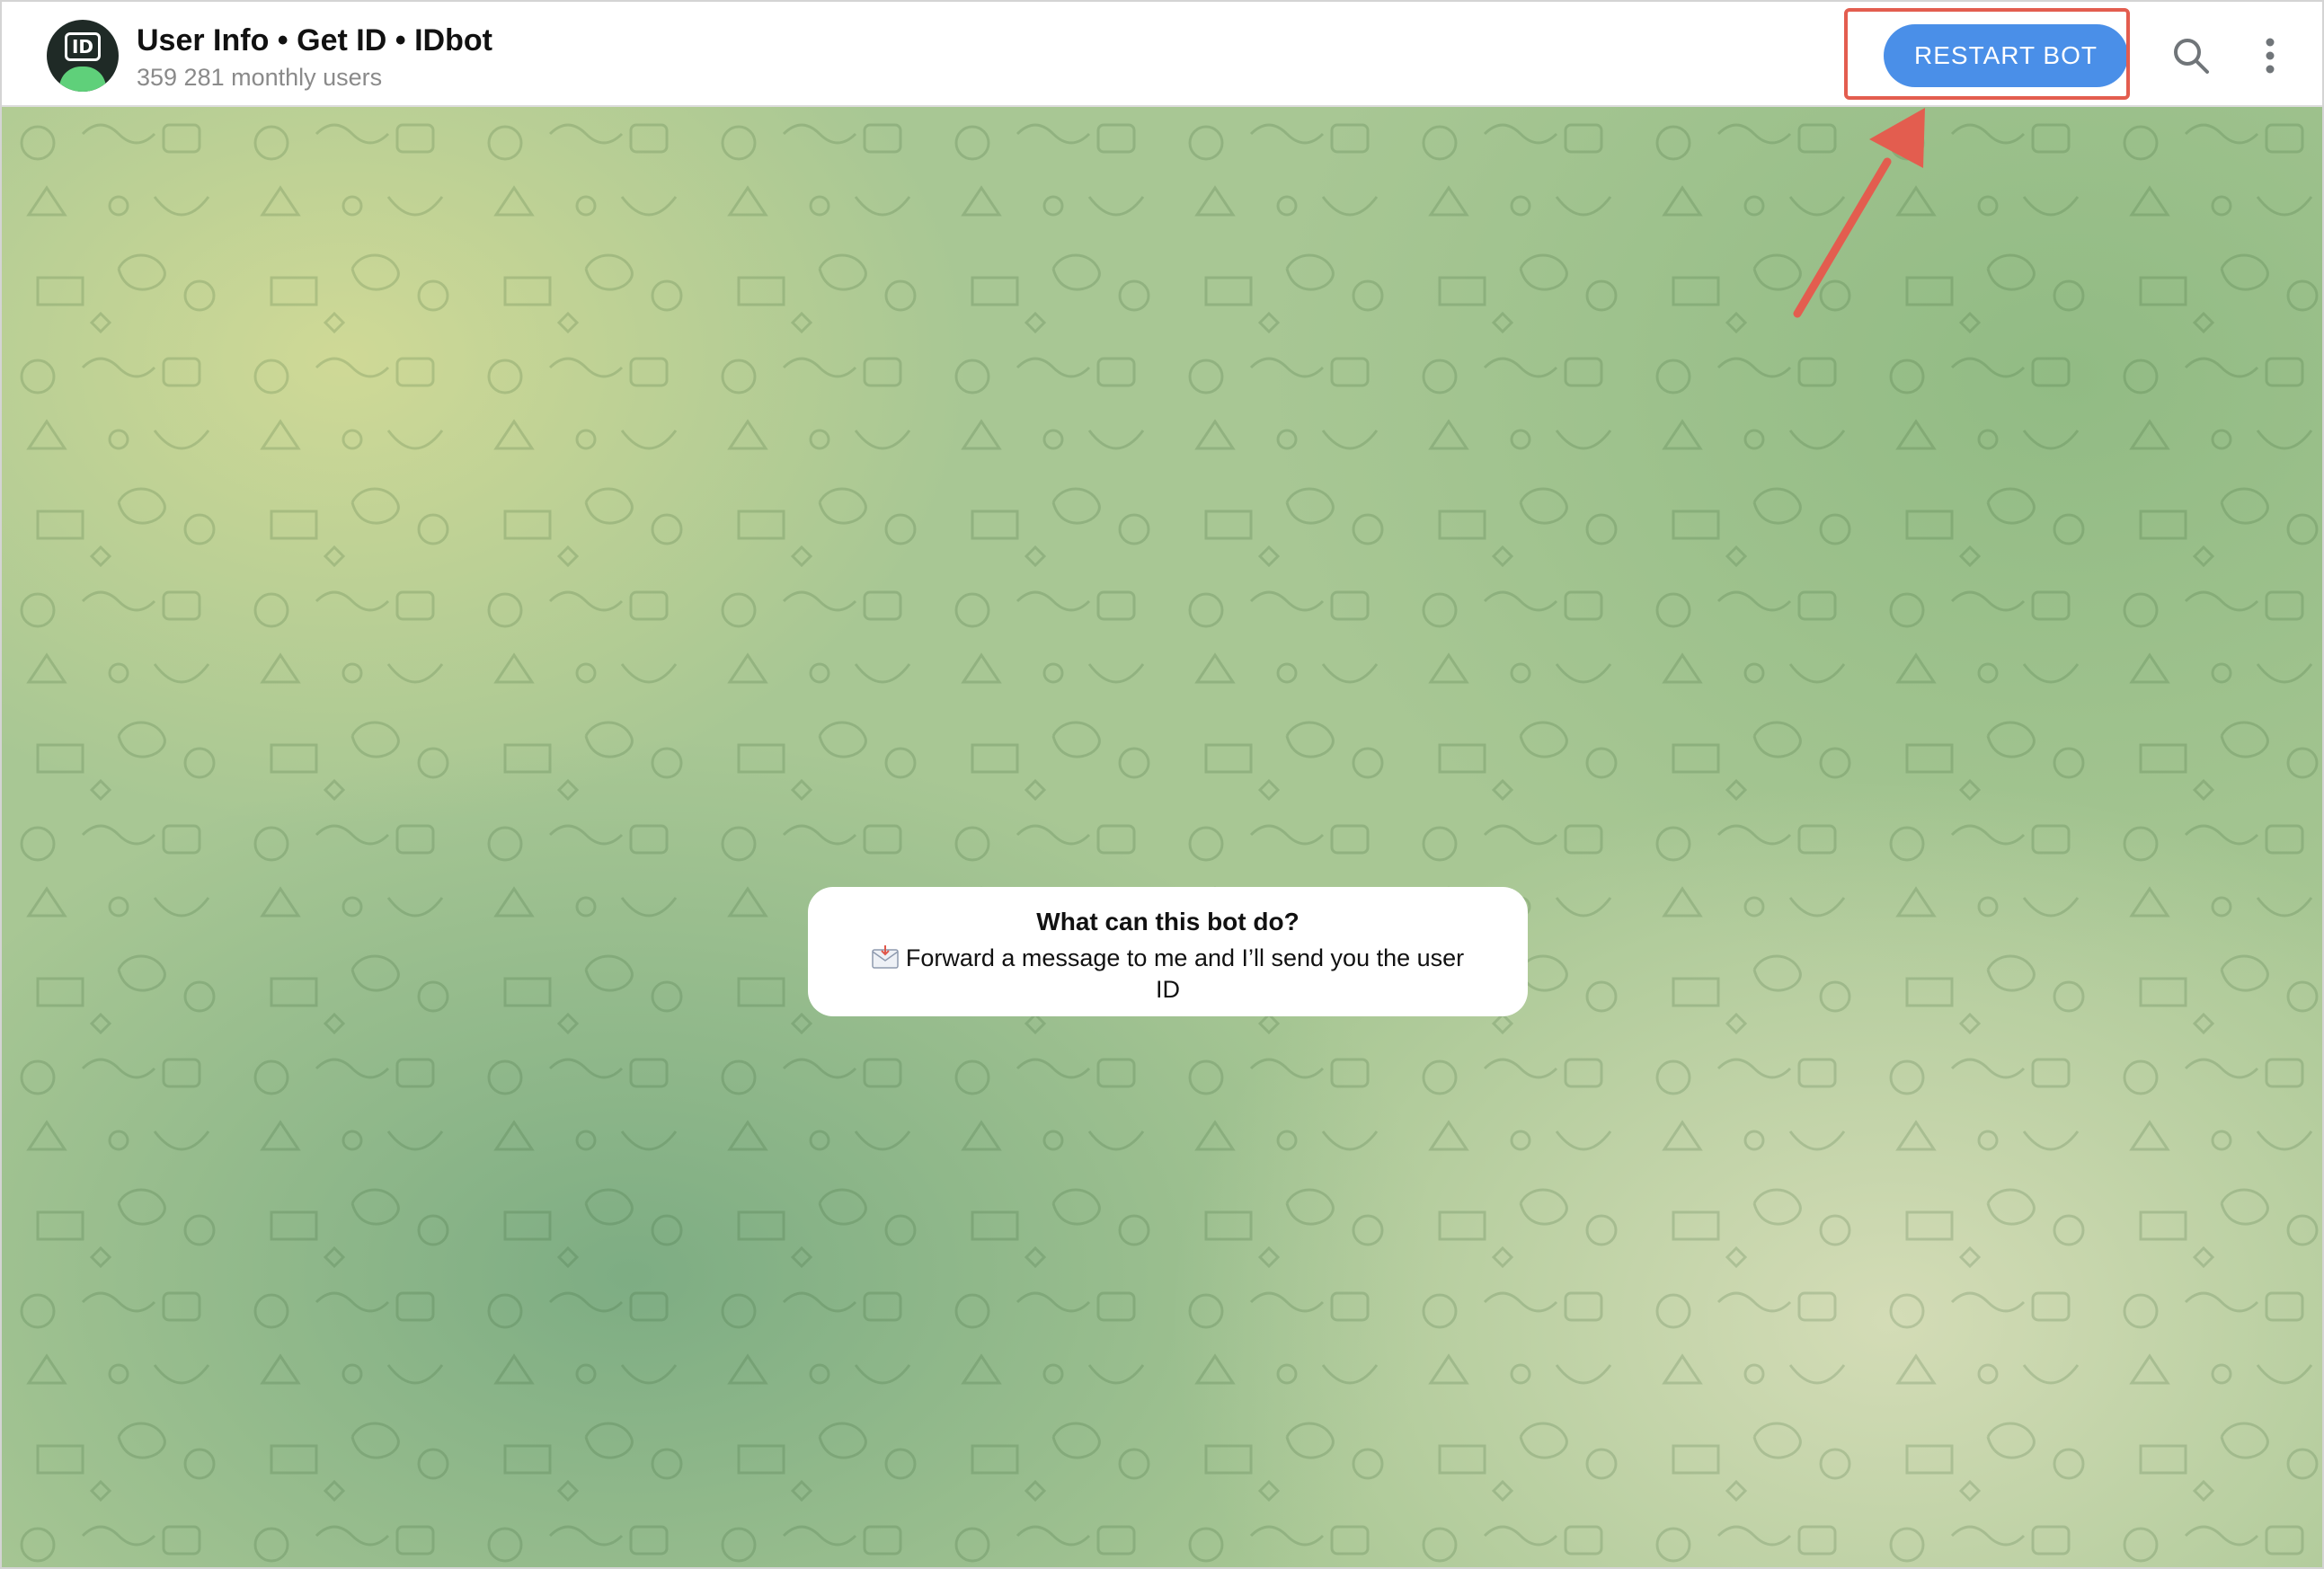  Describe the element at coordinates (885, 957) in the screenshot. I see `envelope-icon` at that location.